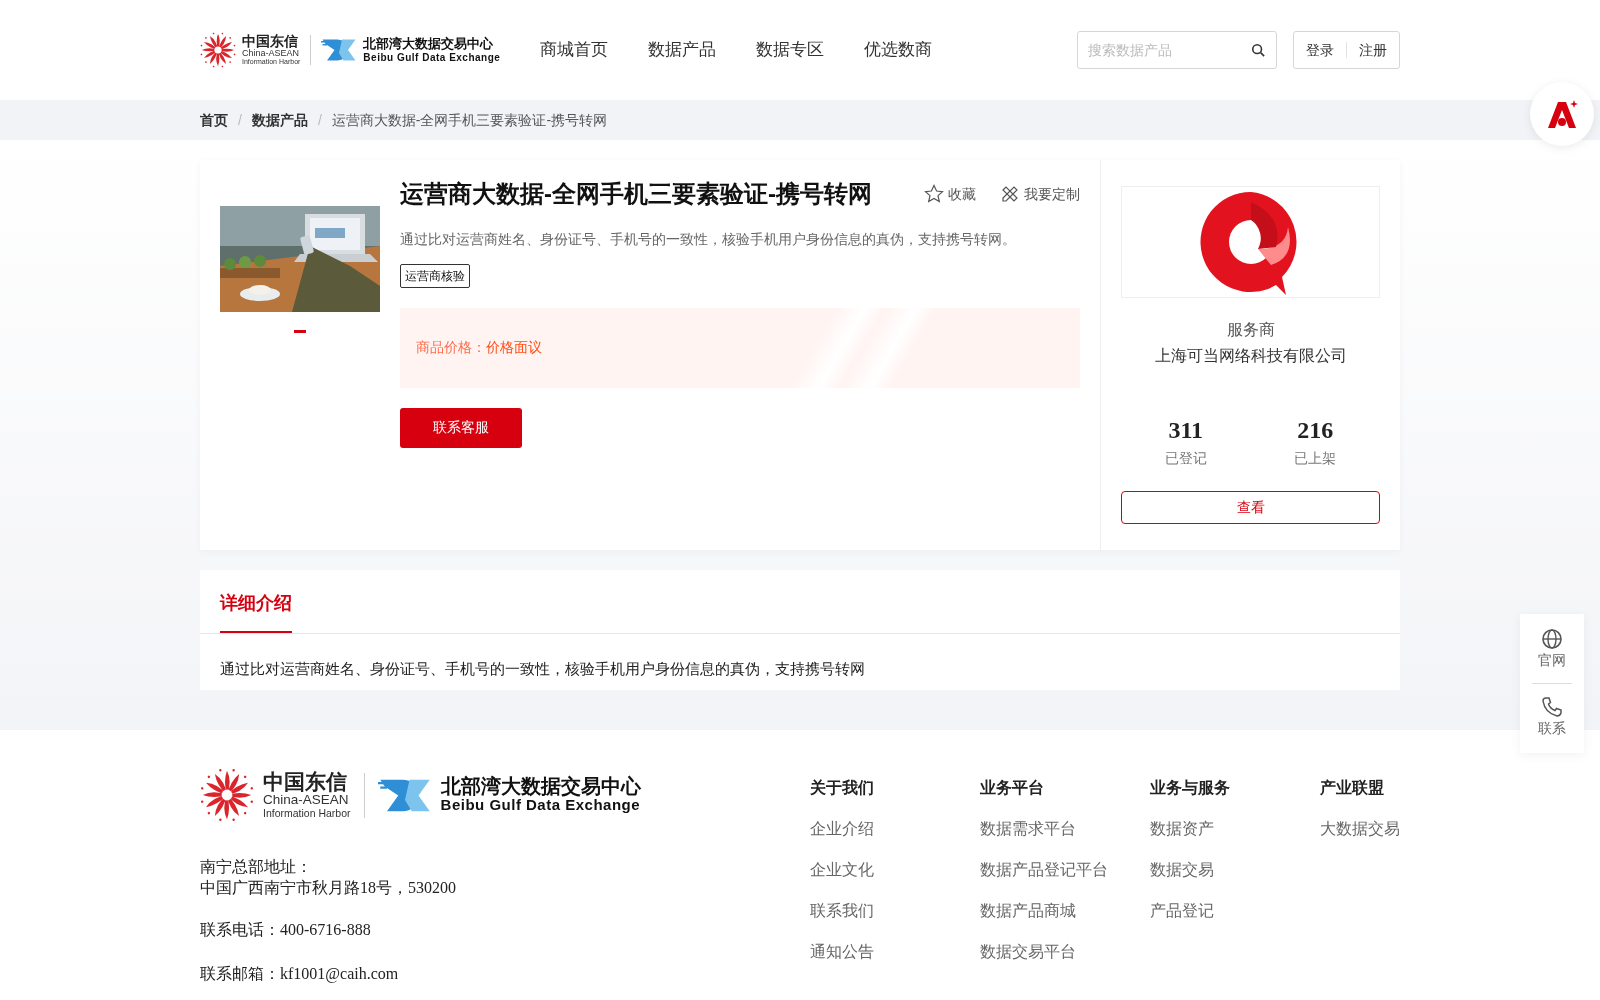 The width and height of the screenshot is (1600, 1000). I want to click on breadcrumb-link: 数据产品, so click(279, 120).